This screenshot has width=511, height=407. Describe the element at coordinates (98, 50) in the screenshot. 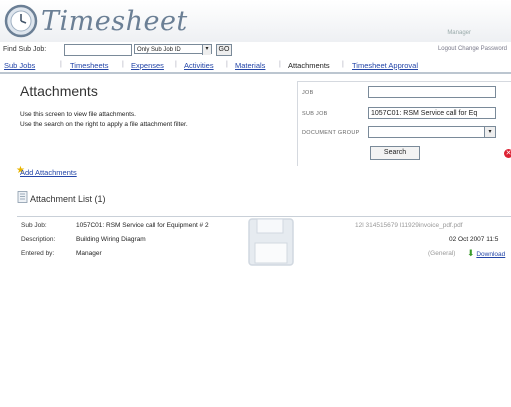

I see `subjob-search-input` at that location.